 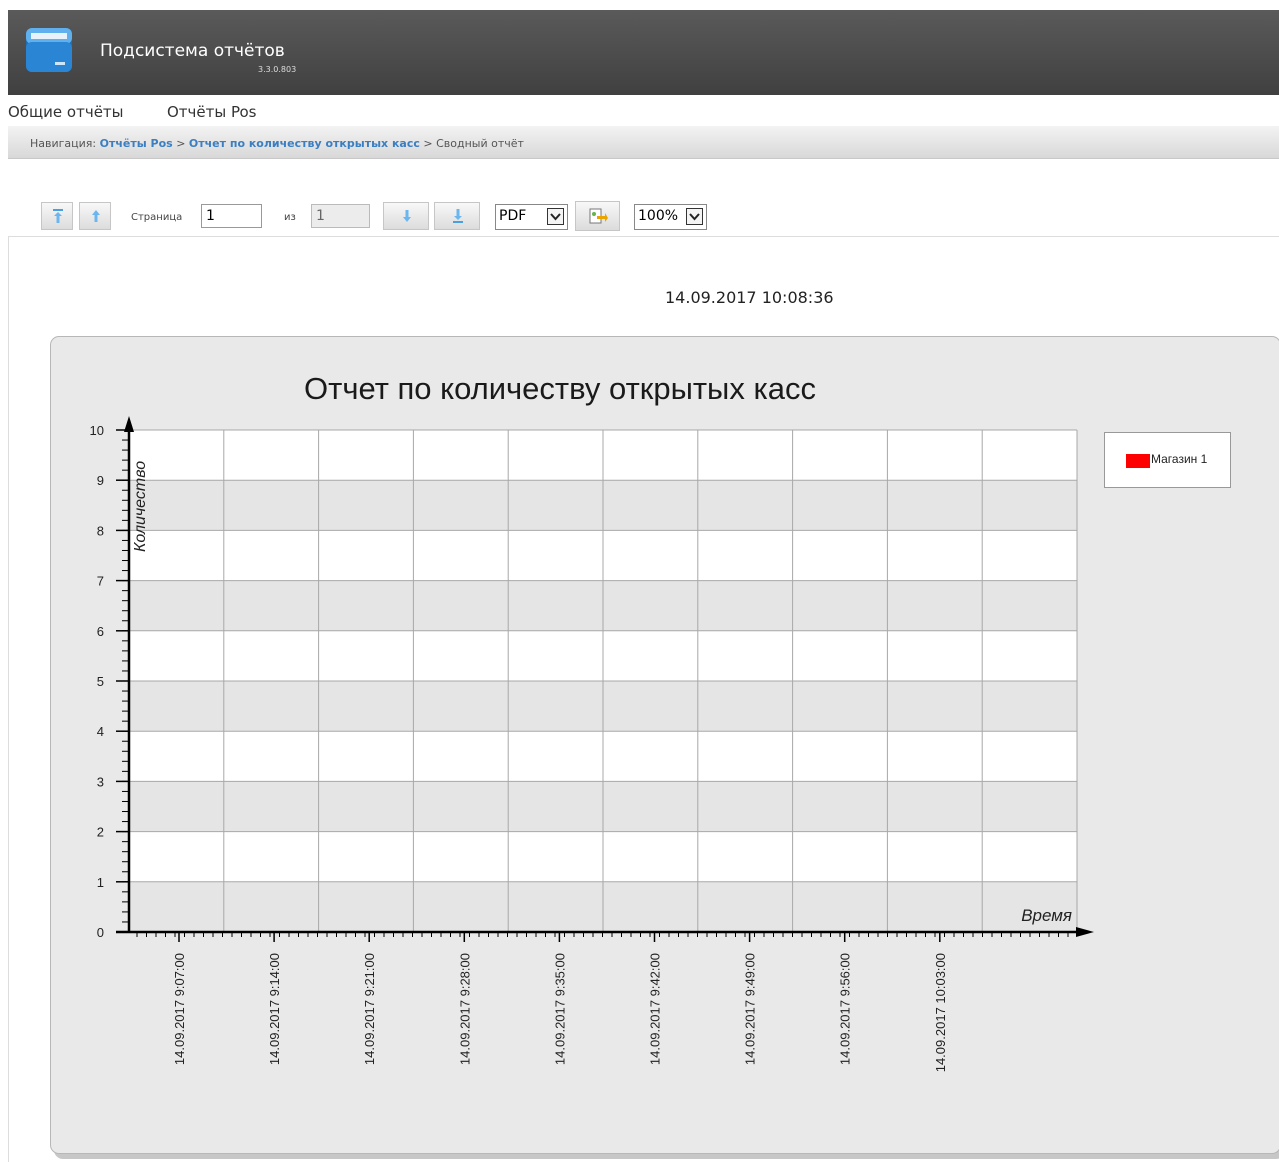 I want to click on y-tick-label: 7, so click(x=100, y=581).